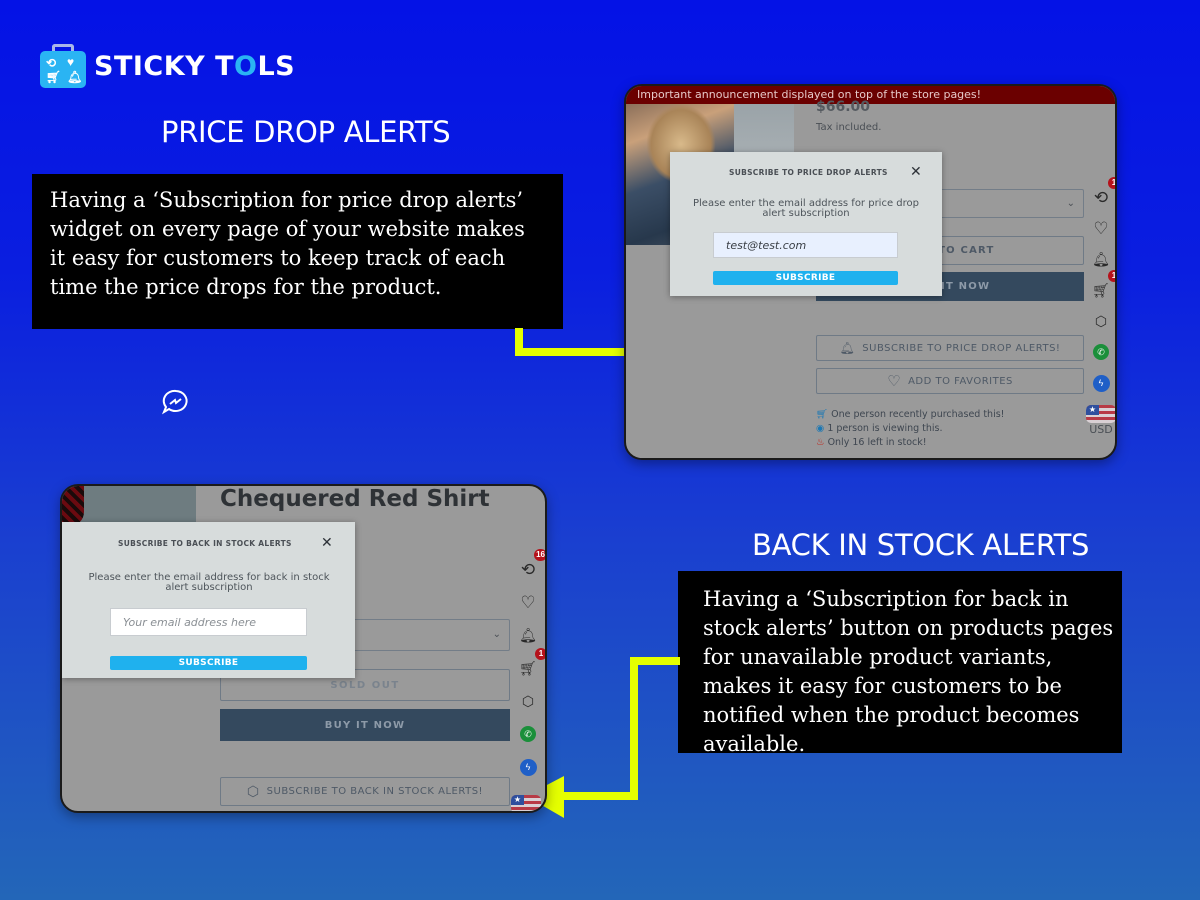  What do you see at coordinates (820, 428) in the screenshot?
I see `eye-icon: ◉` at bounding box center [820, 428].